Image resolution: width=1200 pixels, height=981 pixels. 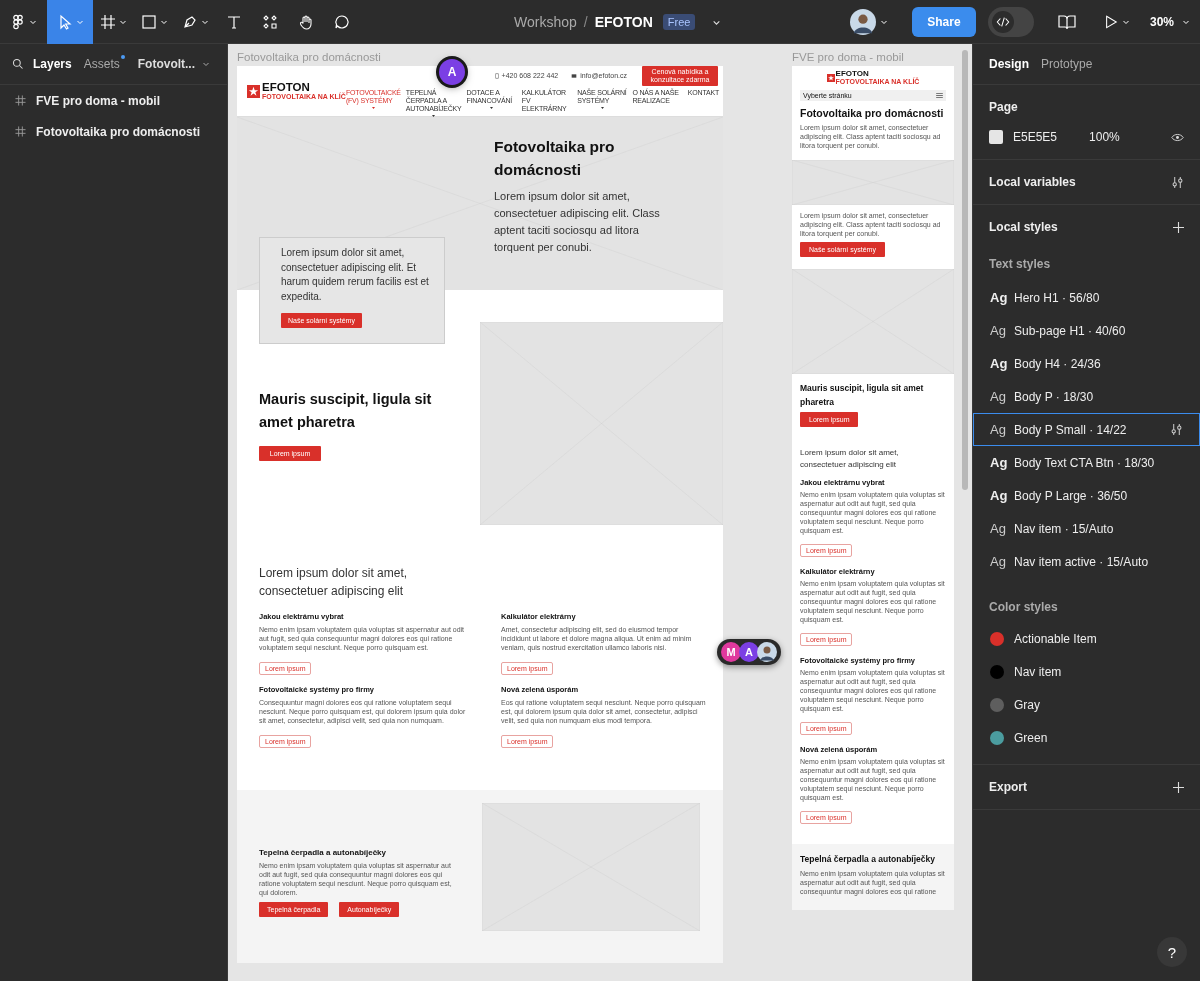 I want to click on style-name: Nav item active · 15/Auto, so click(x=1081, y=561).